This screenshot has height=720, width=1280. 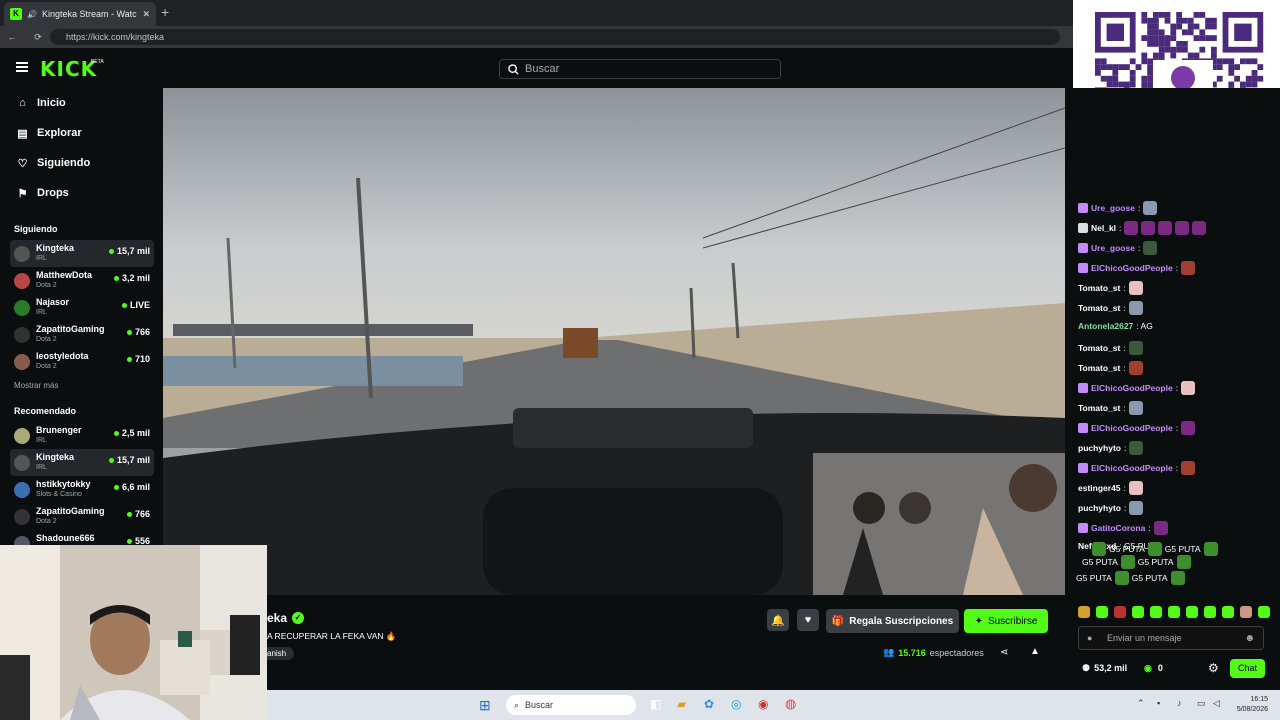 What do you see at coordinates (12, 37) in the screenshot?
I see `back-icon: ←` at bounding box center [12, 37].